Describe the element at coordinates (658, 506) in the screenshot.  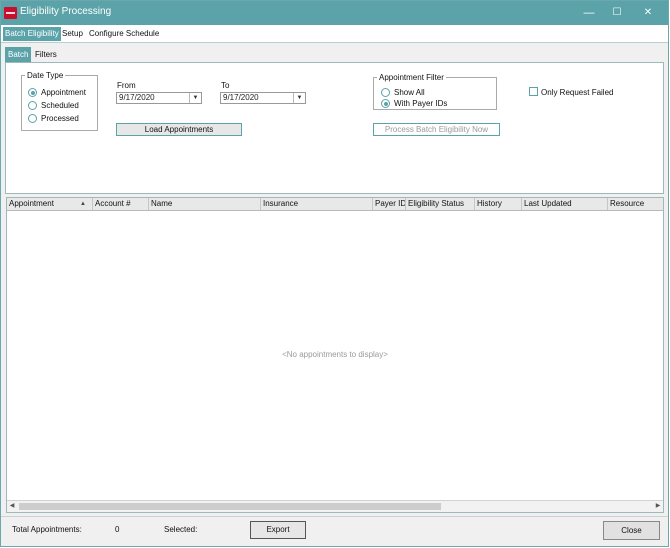
I see `scroll-right-icon: ▶` at that location.